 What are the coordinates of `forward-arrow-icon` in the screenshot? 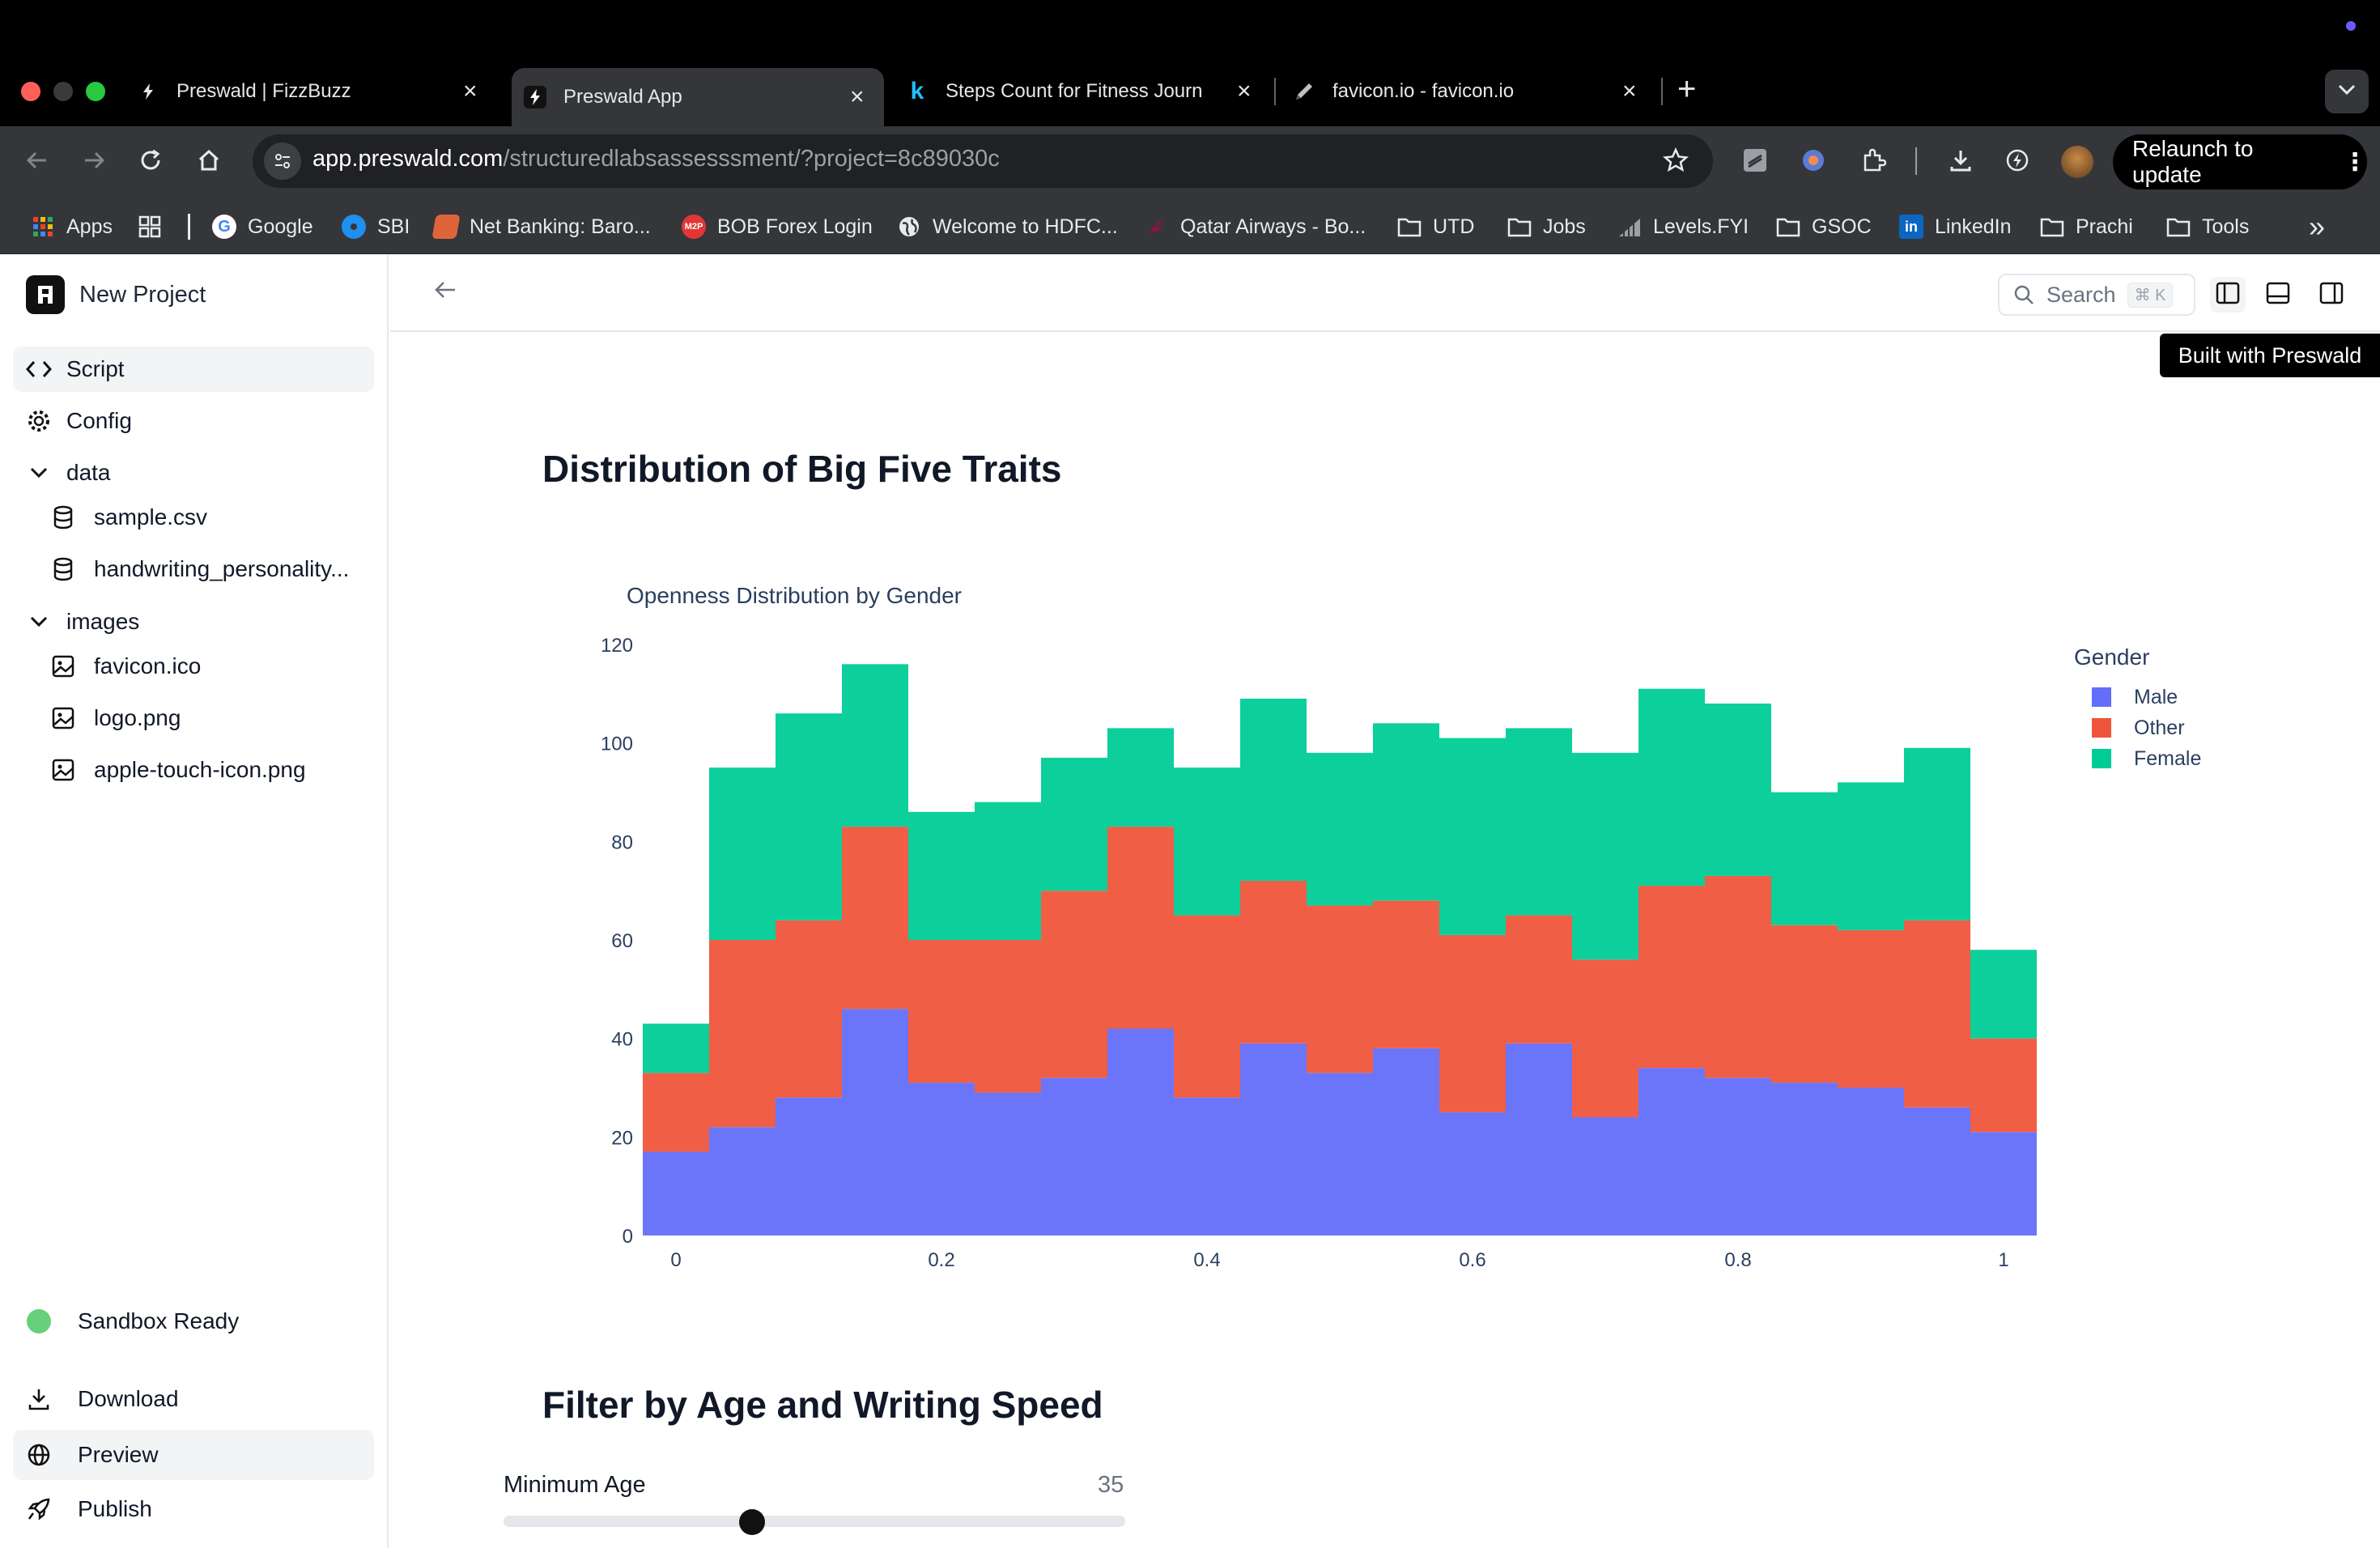 It's located at (94, 160).